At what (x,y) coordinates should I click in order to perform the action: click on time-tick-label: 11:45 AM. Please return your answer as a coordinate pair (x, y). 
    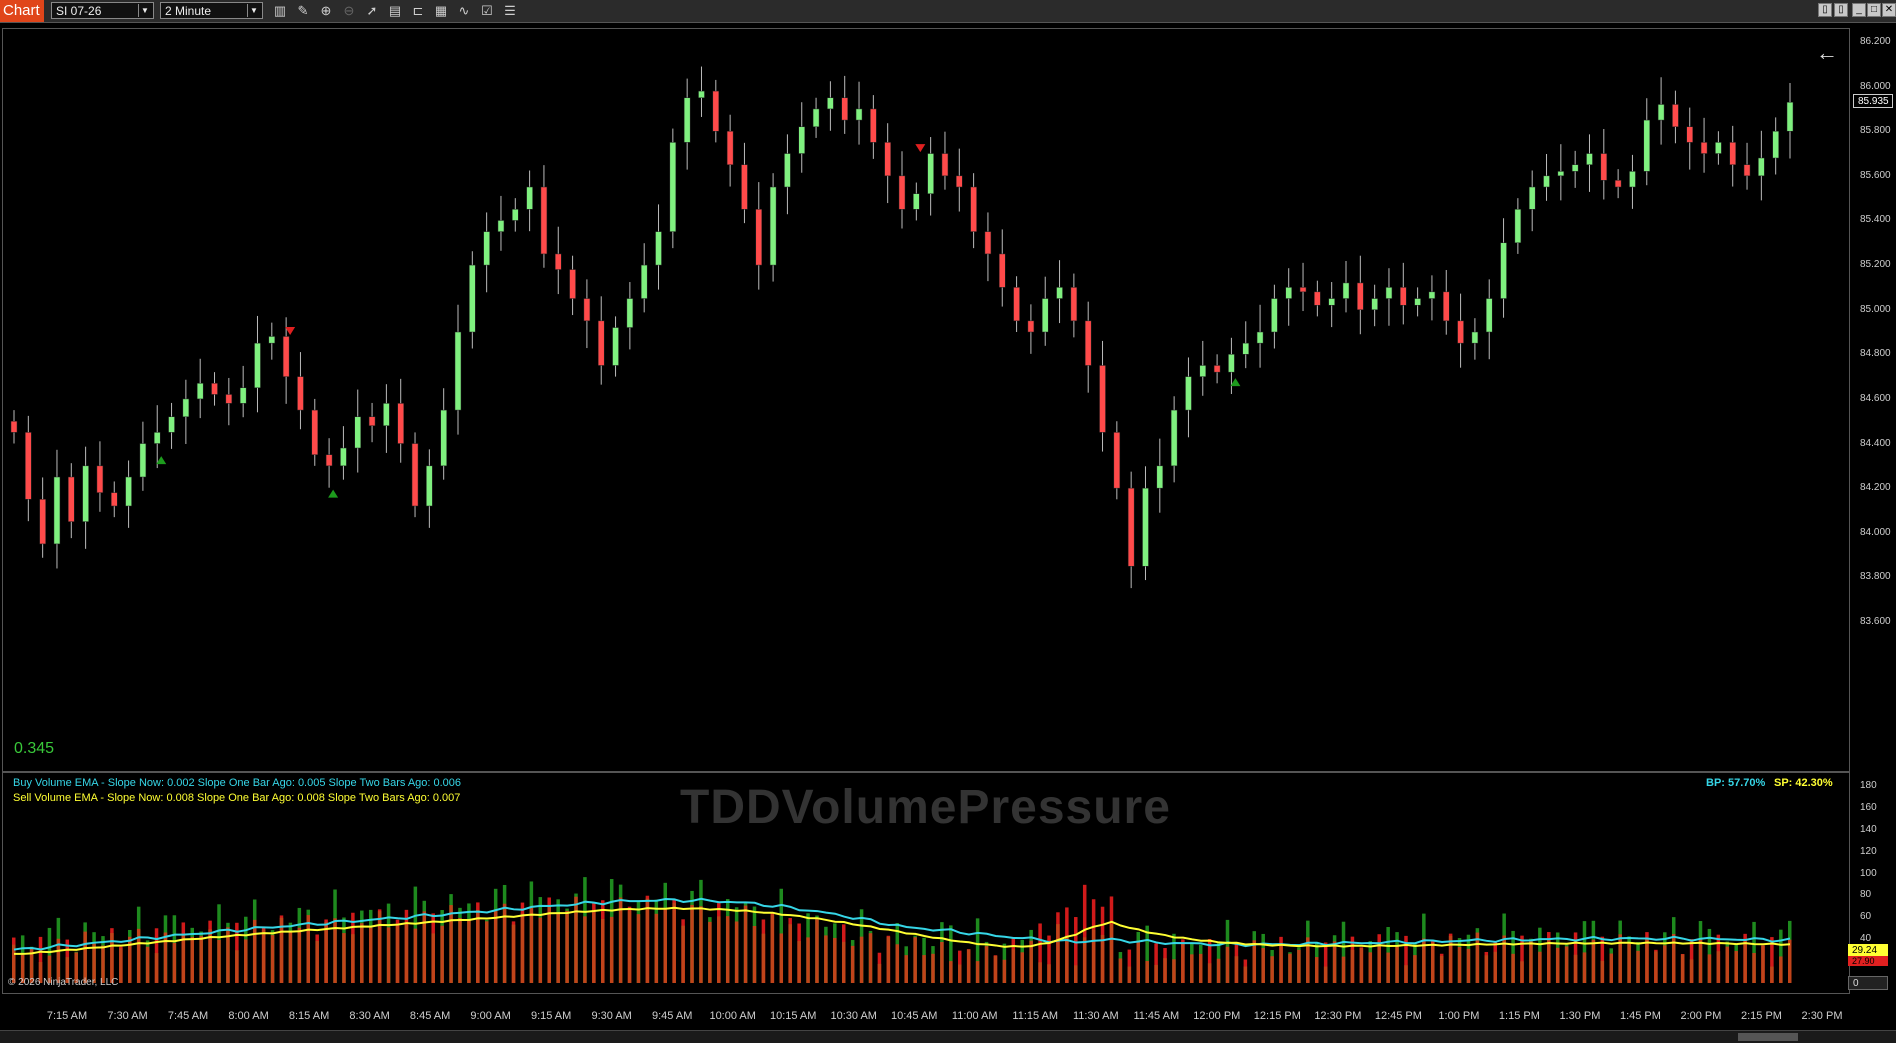
    Looking at the image, I should click on (1156, 1016).